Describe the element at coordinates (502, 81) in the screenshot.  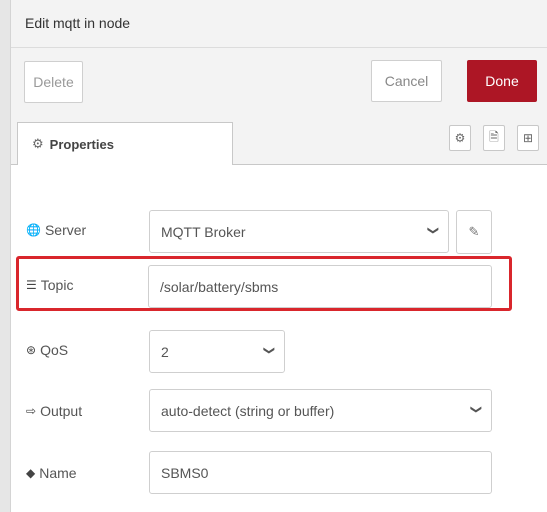
I see `done-button: Done` at that location.